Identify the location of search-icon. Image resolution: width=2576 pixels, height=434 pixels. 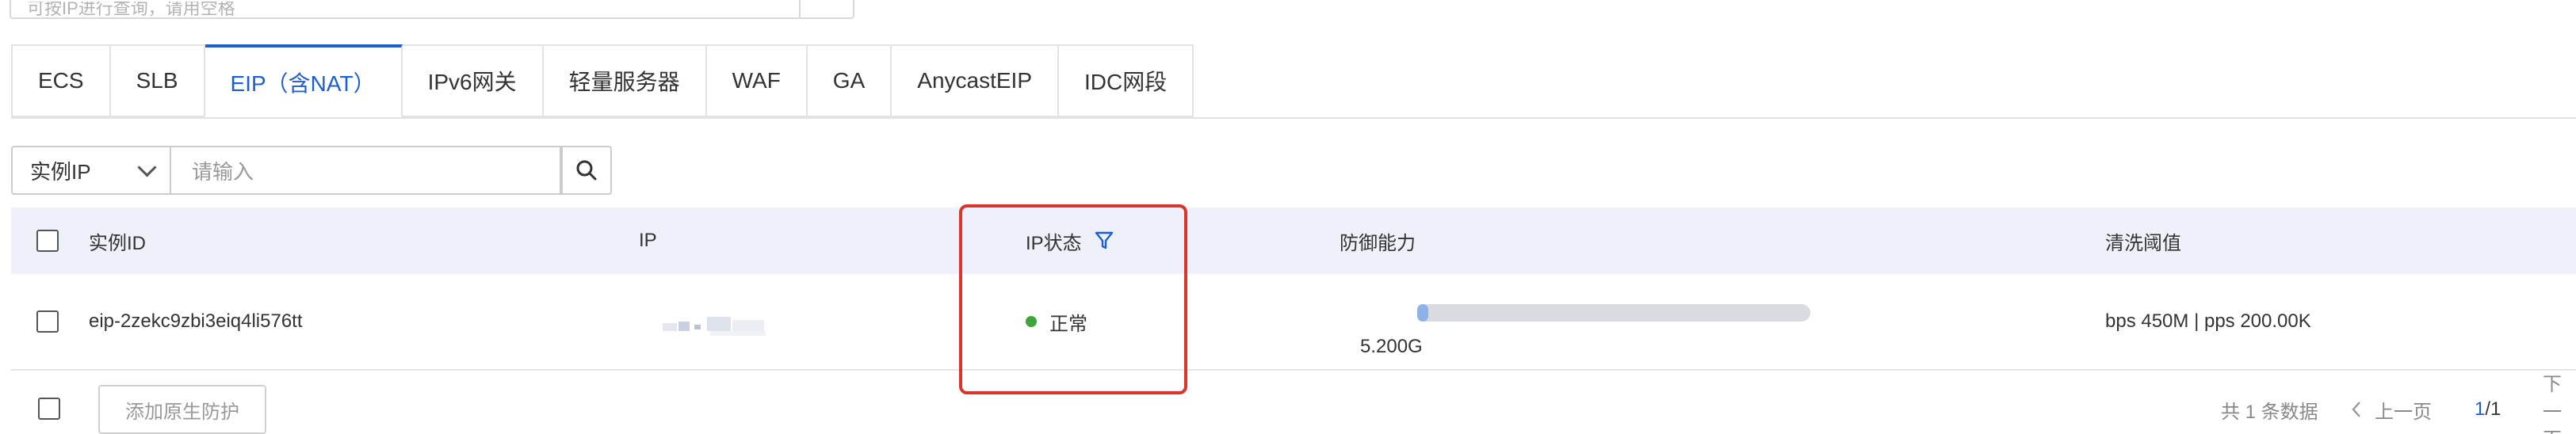
(586, 170).